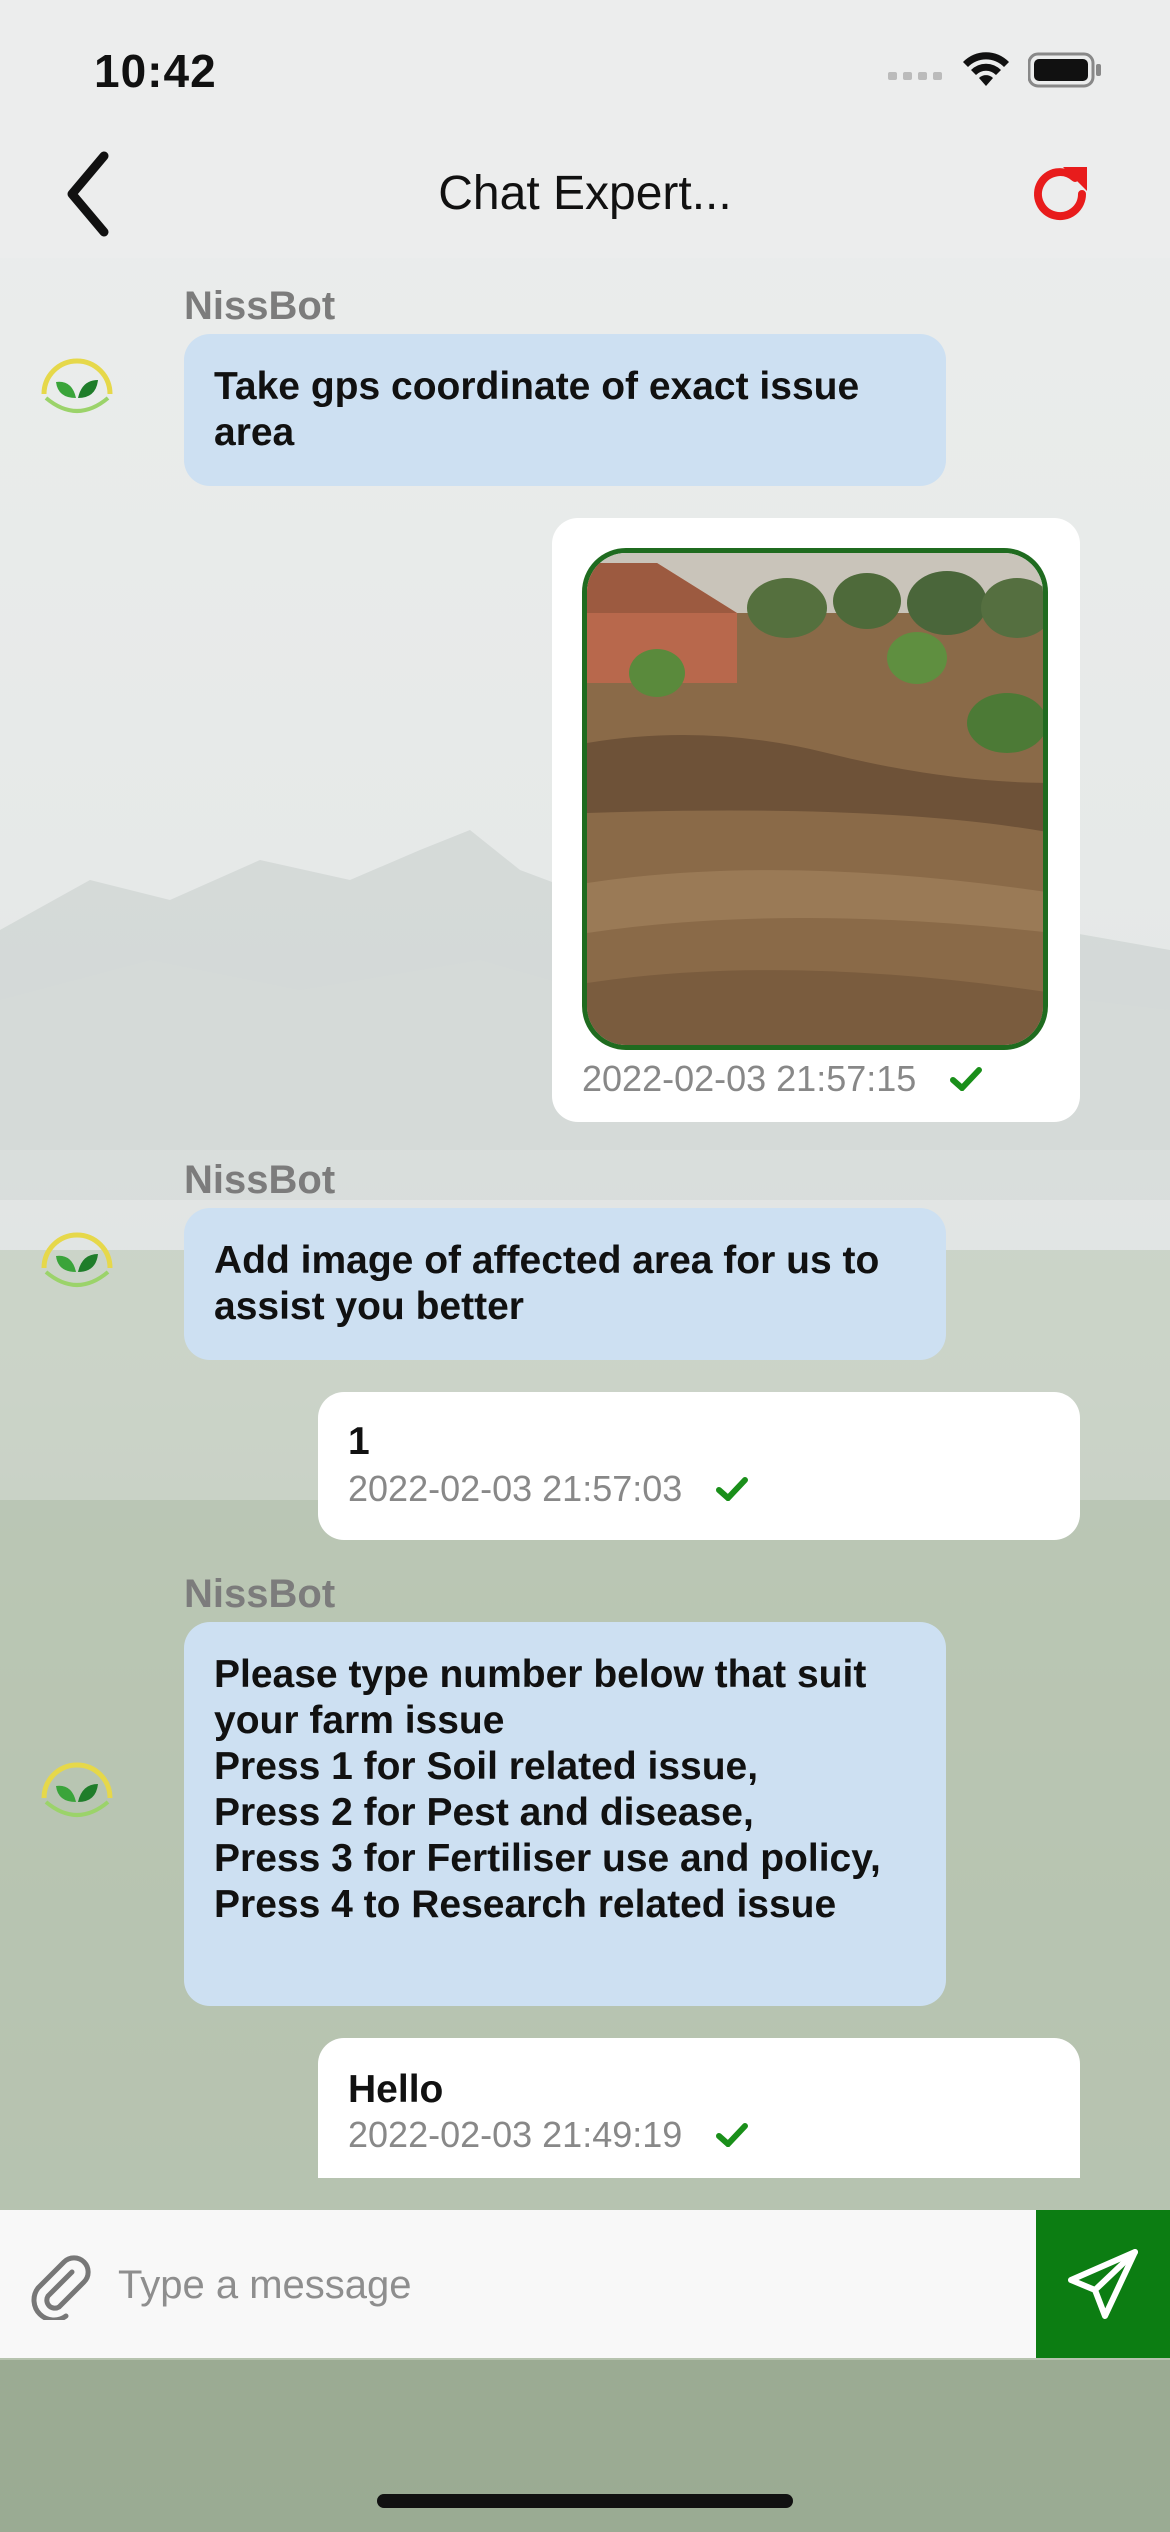 Image resolution: width=1170 pixels, height=2532 pixels. Describe the element at coordinates (699, 1466) in the screenshot. I see `user-message-bubble: 1 2022-02-03 21:57:03` at that location.